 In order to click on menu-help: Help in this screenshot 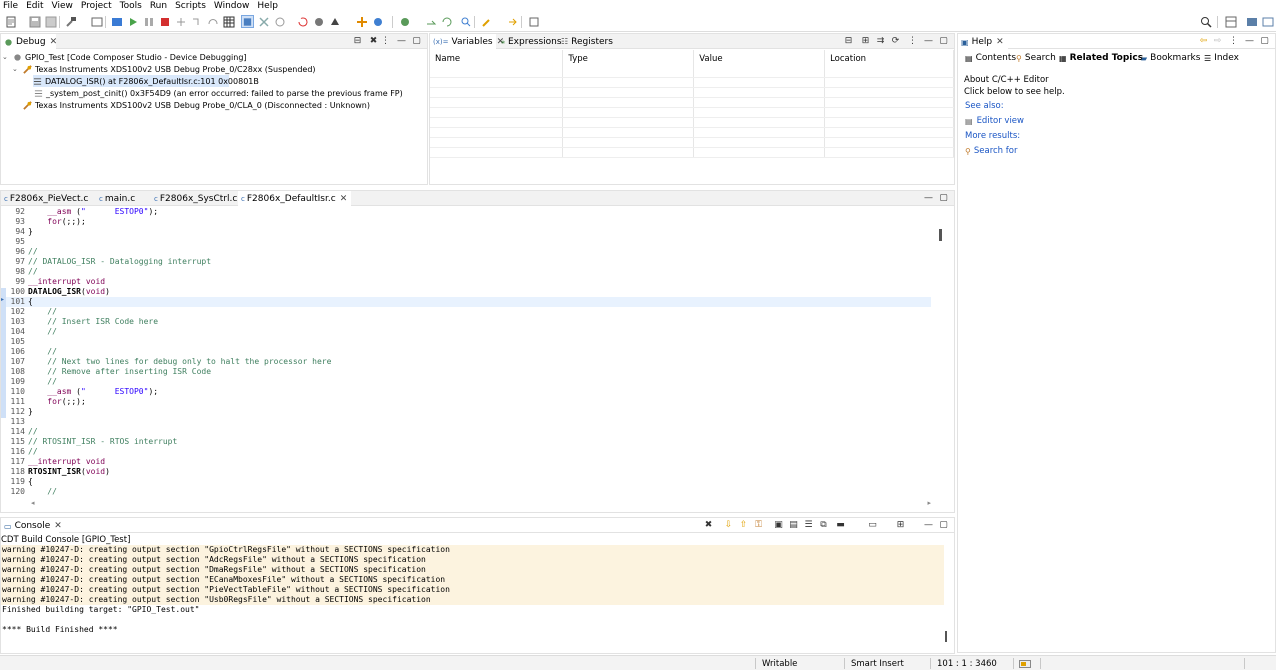, I will do `click(268, 6)`.